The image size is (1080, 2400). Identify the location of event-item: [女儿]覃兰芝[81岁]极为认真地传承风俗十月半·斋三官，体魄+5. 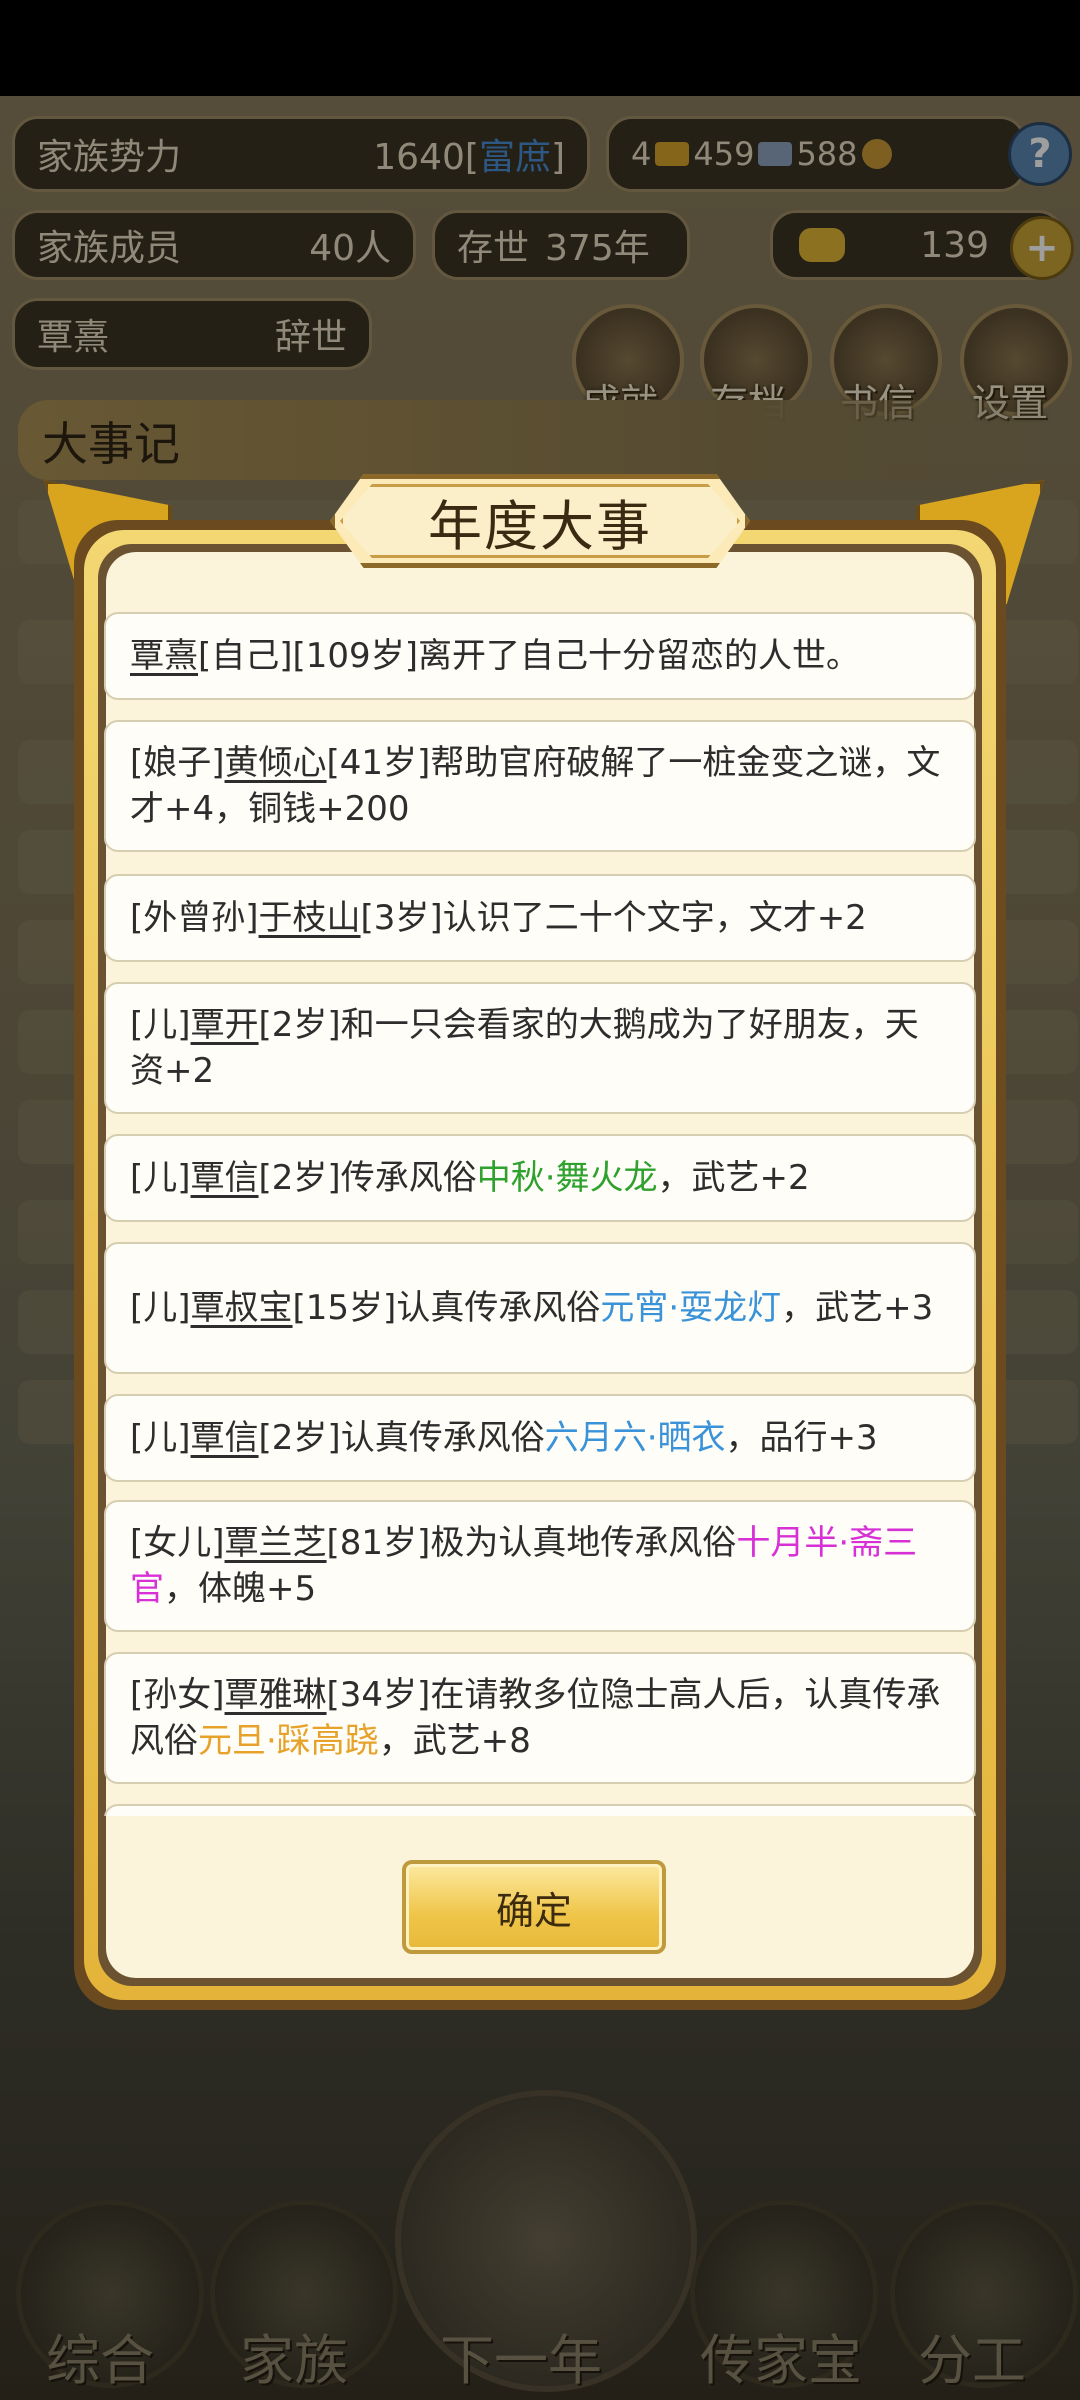
(540, 1566).